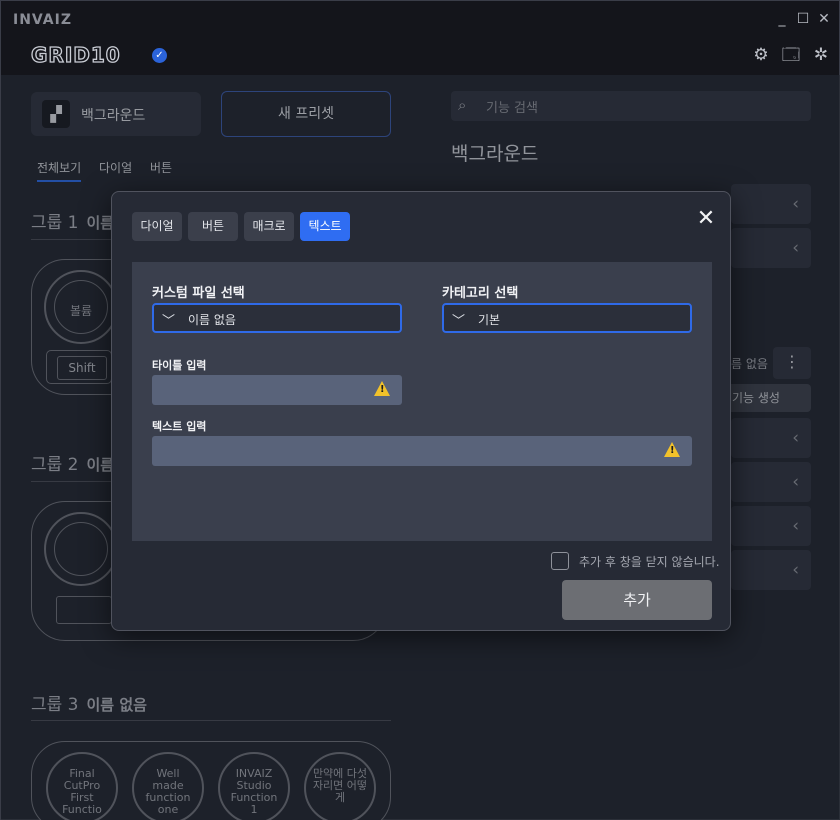 This screenshot has height=820, width=840. I want to click on verified-icon: ✓, so click(159, 55).